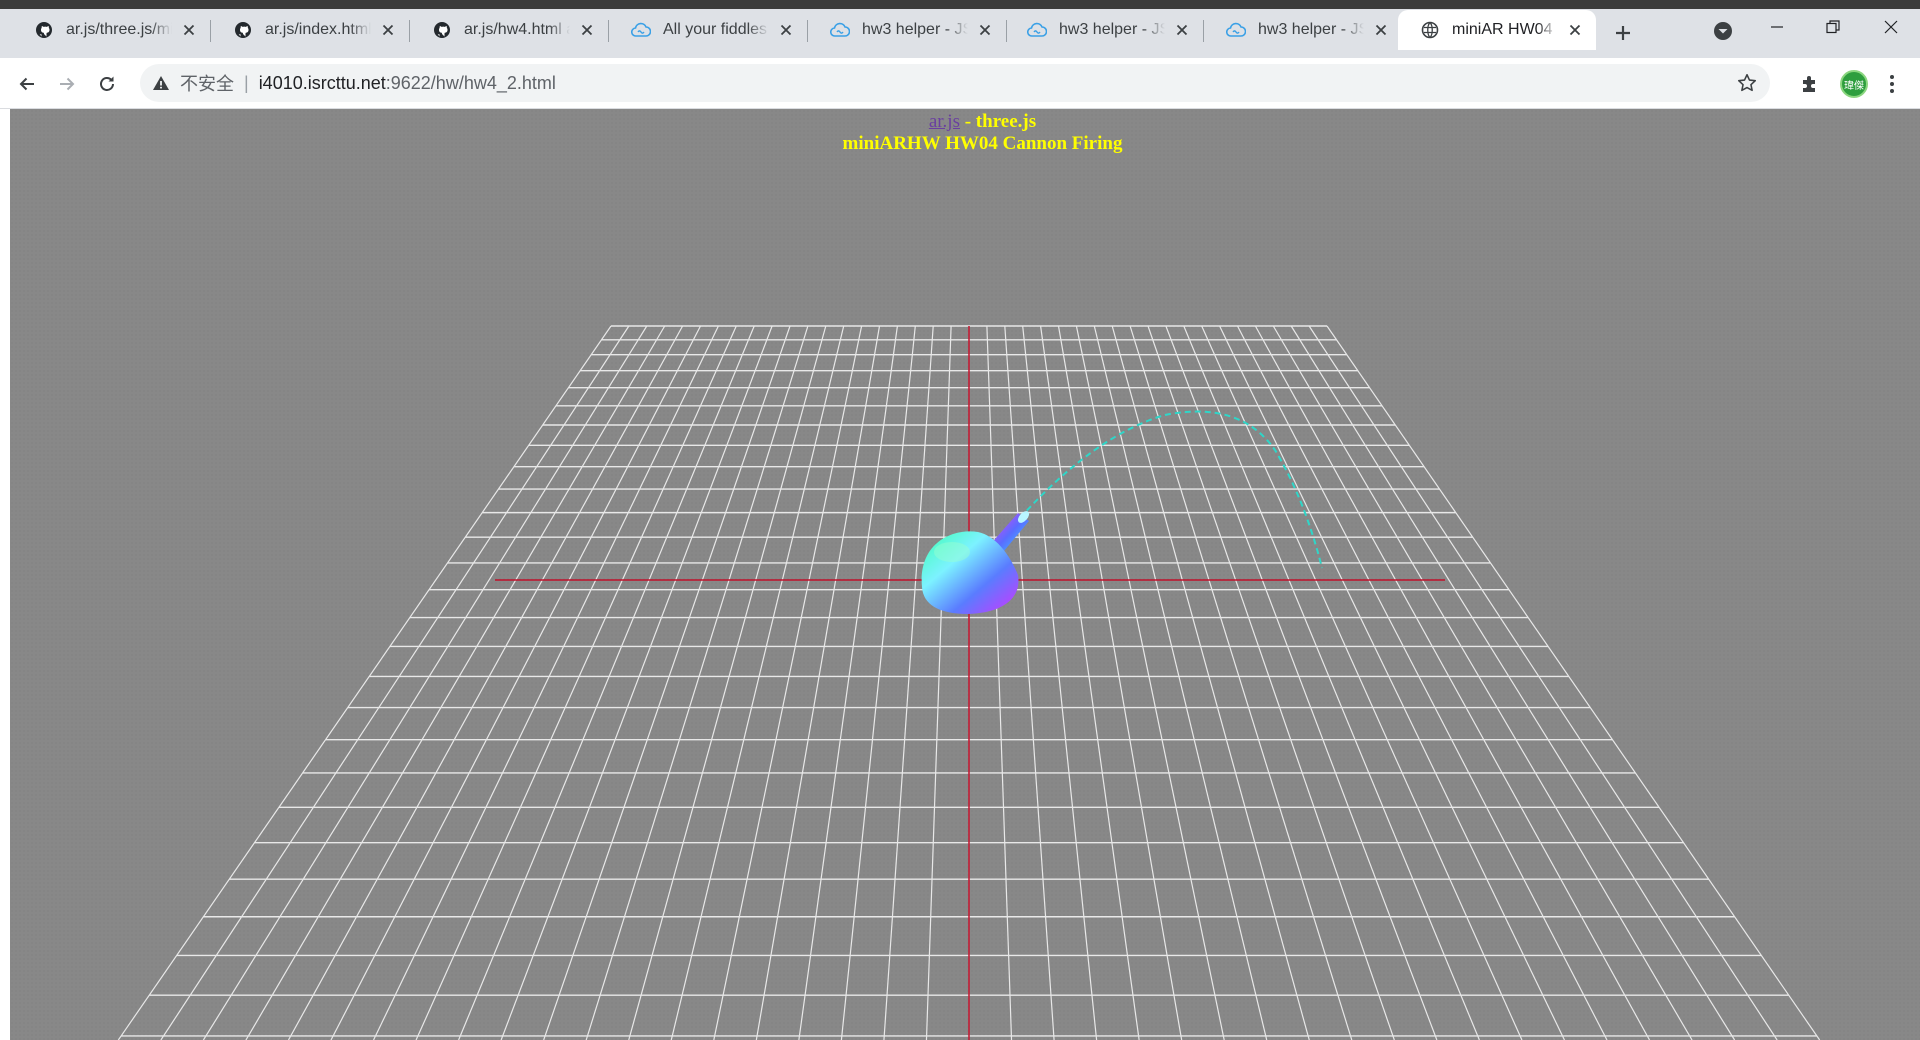  I want to click on minimize-button, so click(1777, 27).